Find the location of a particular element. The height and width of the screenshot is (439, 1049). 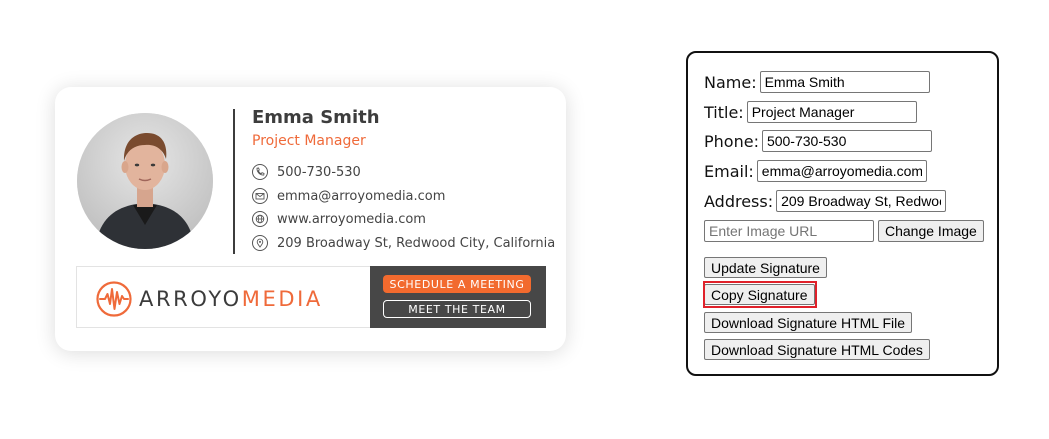

globe-icon is located at coordinates (260, 219).